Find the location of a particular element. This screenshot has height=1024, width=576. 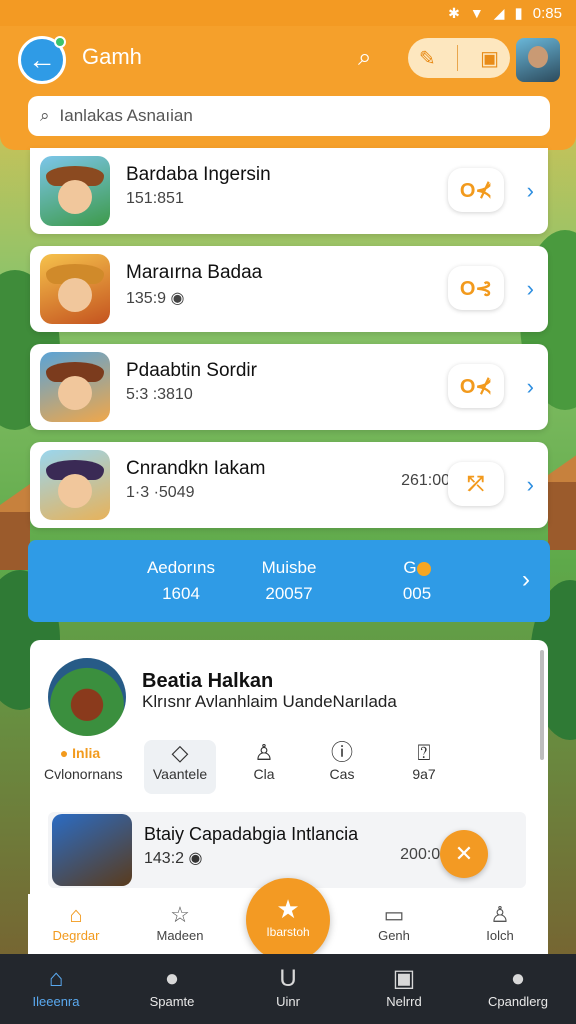

stats-banner: Aedorıns 1604 Muisbe 20057 G 005 › is located at coordinates (289, 581).